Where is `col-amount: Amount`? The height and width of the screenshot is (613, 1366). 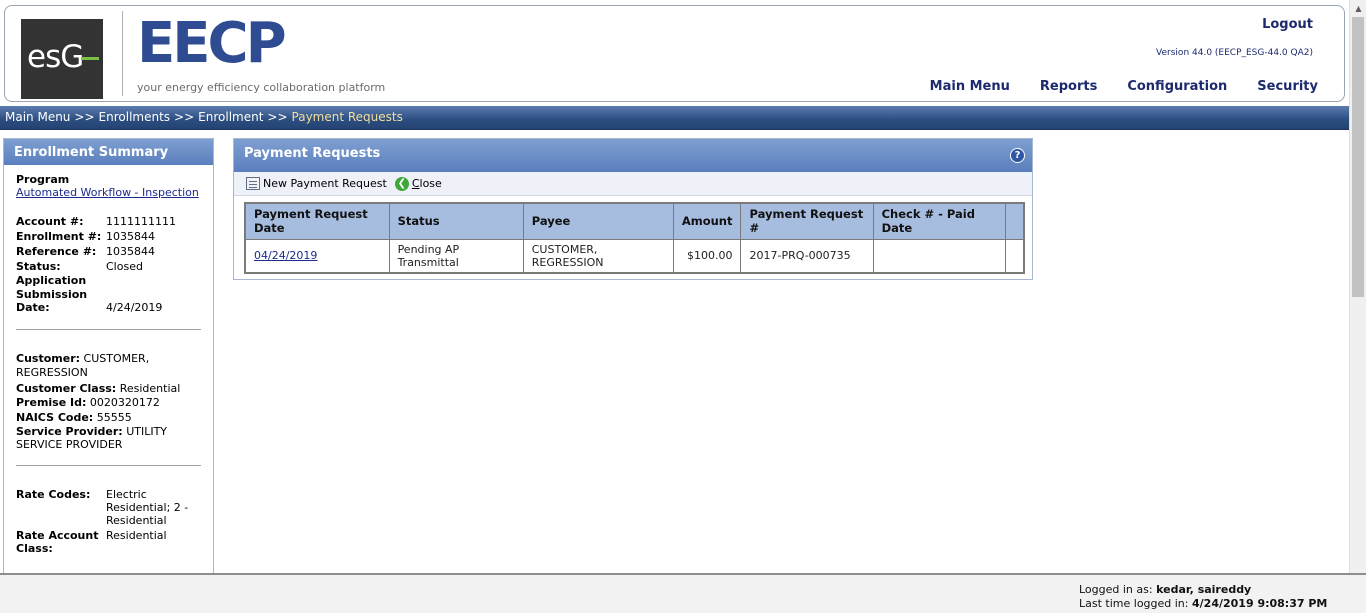 col-amount: Amount is located at coordinates (707, 221).